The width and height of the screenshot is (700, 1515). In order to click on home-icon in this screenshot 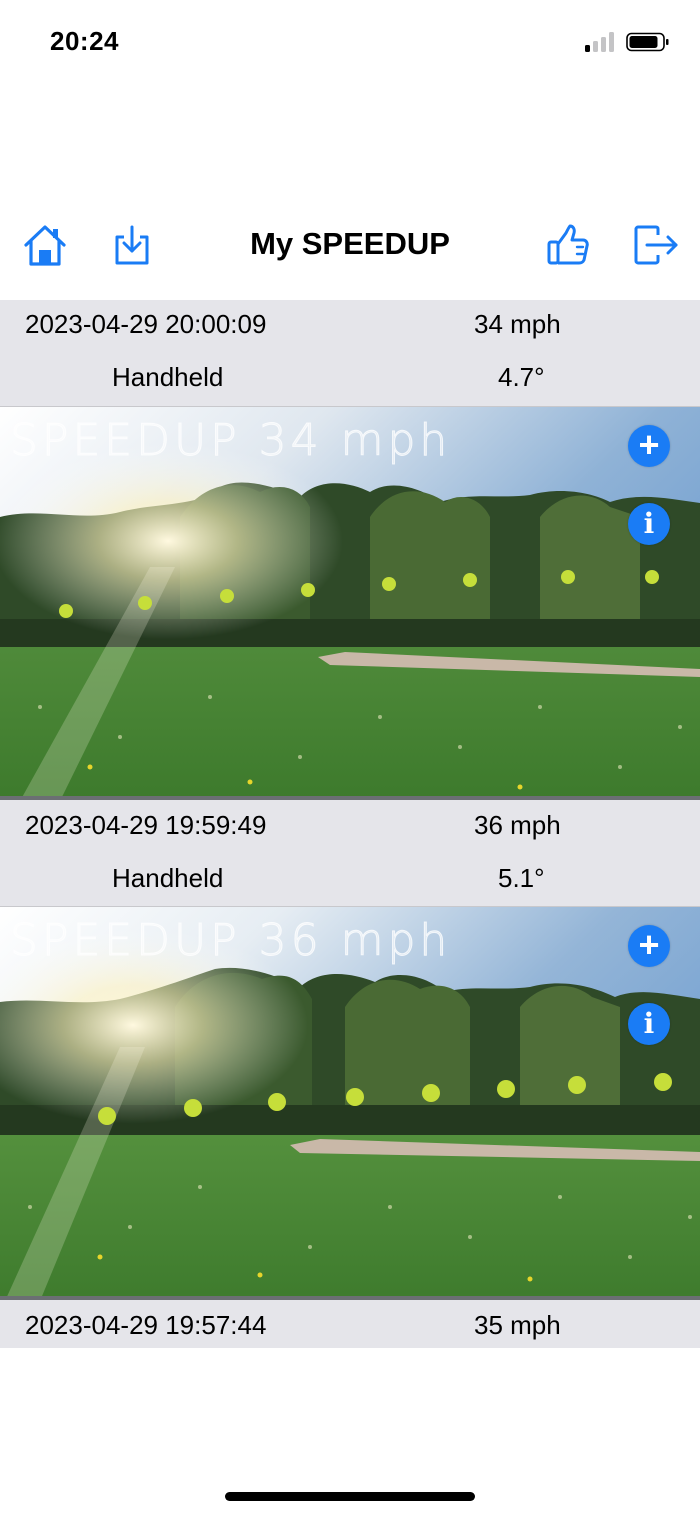, I will do `click(45, 245)`.